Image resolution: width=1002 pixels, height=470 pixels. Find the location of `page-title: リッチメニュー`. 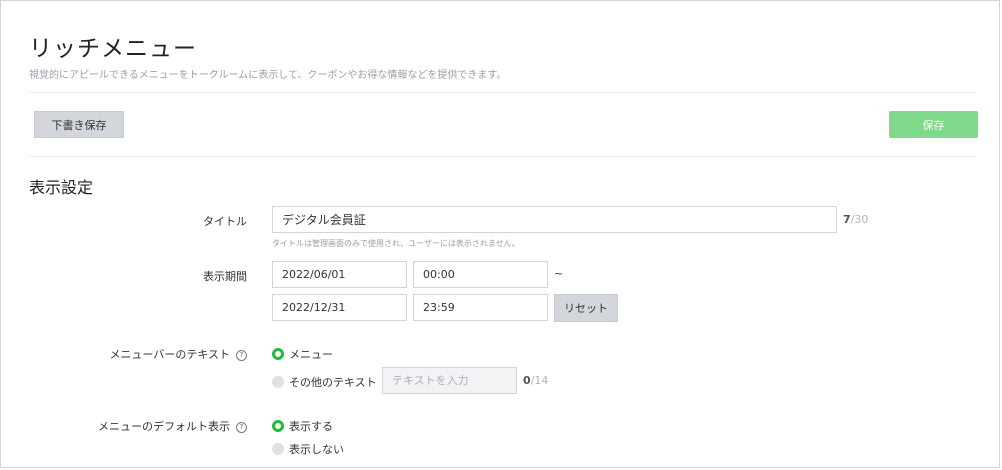

page-title: リッチメニュー is located at coordinates (113, 49).